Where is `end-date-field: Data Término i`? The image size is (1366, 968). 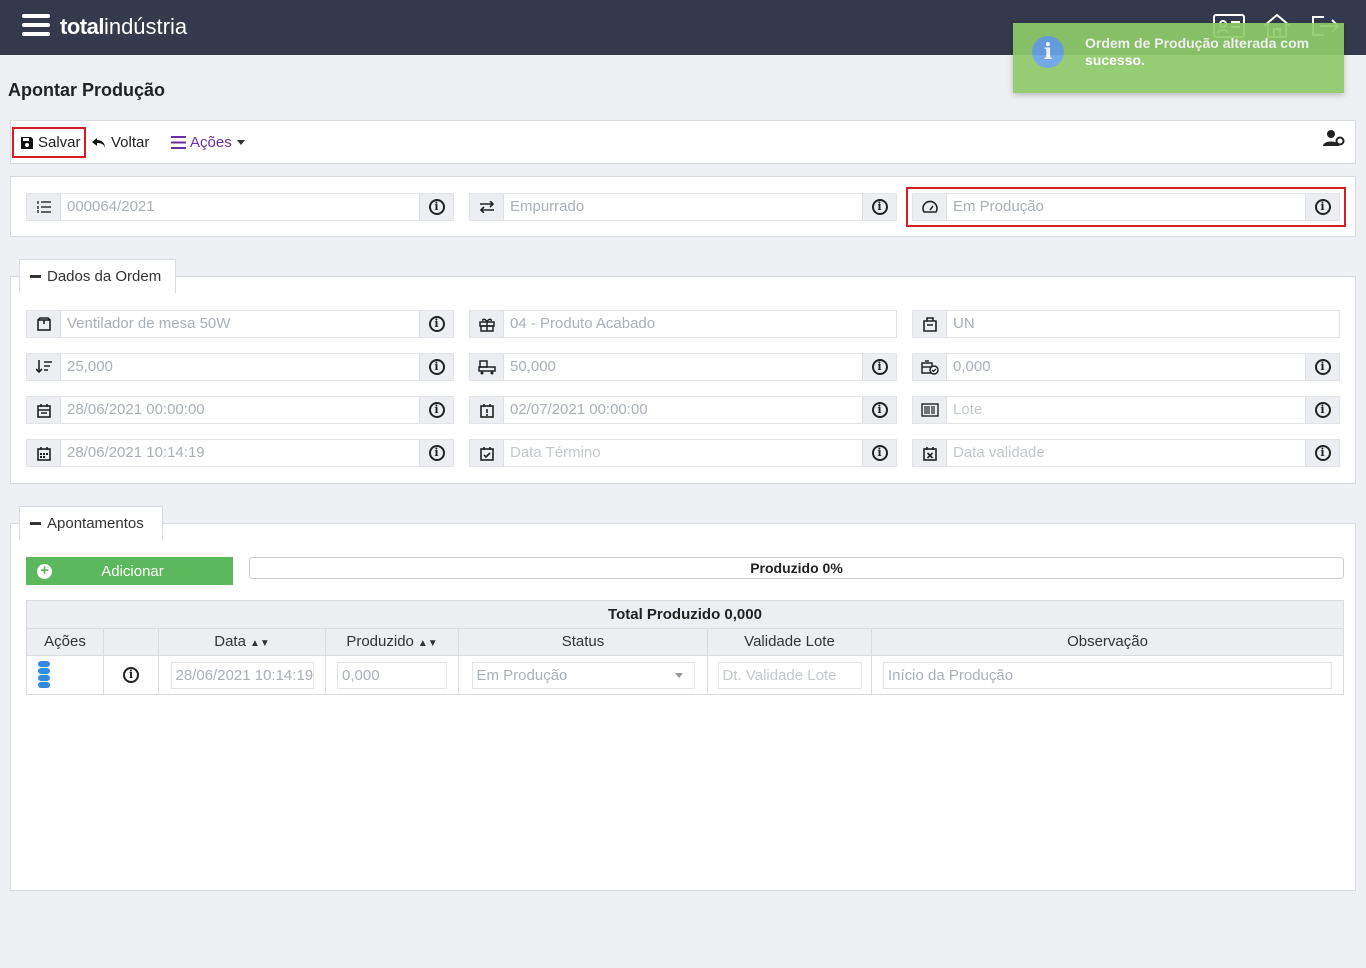 end-date-field: Data Término i is located at coordinates (683, 453).